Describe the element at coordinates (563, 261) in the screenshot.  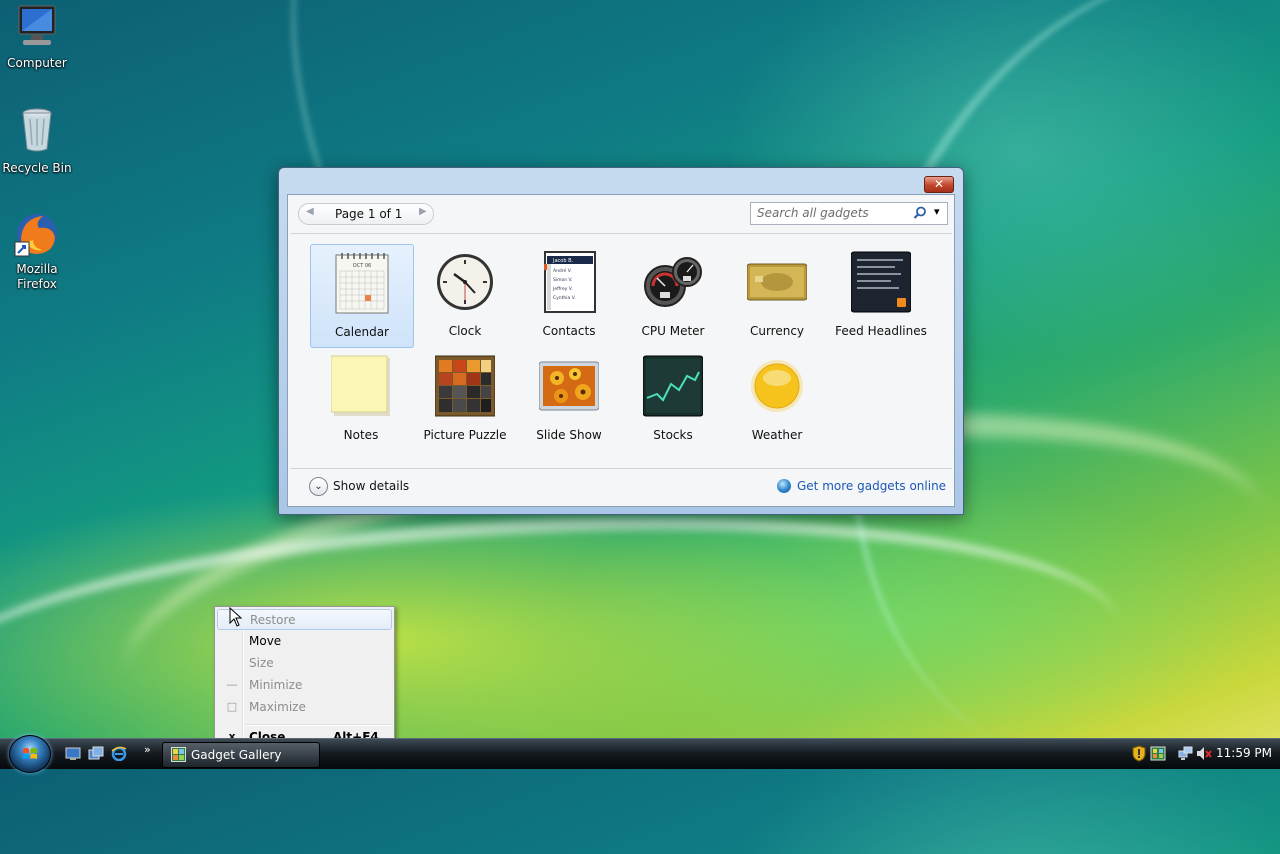
I see `contact-entry: Jacob B.` at that location.